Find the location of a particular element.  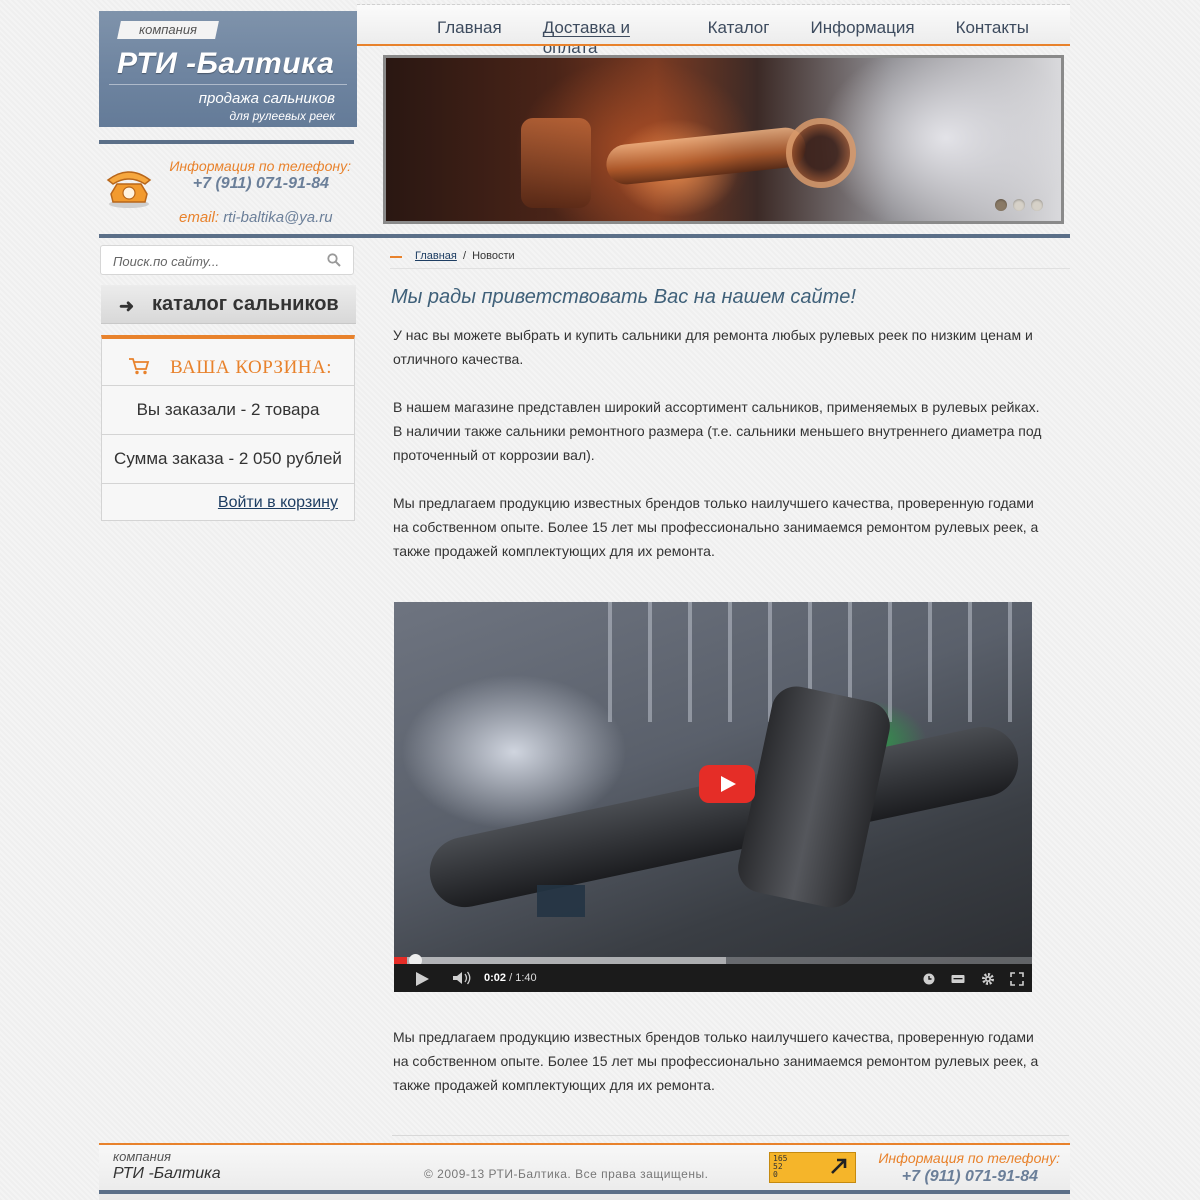

video-duration: 1:40 is located at coordinates (526, 978).